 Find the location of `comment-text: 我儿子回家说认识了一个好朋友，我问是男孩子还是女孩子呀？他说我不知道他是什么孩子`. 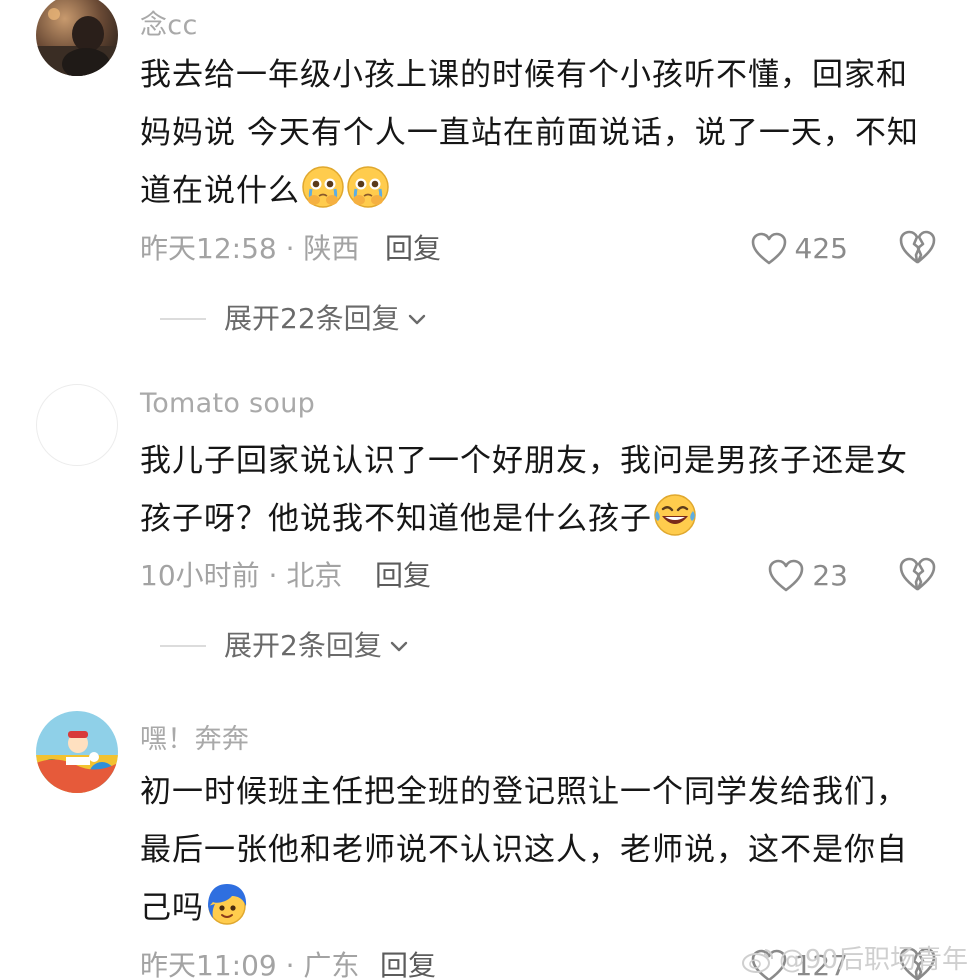

comment-text: 我儿子回家说认识了一个好朋友，我问是男孩子还是女孩子呀？他说我不知道他是什么孩子 is located at coordinates (535, 490).